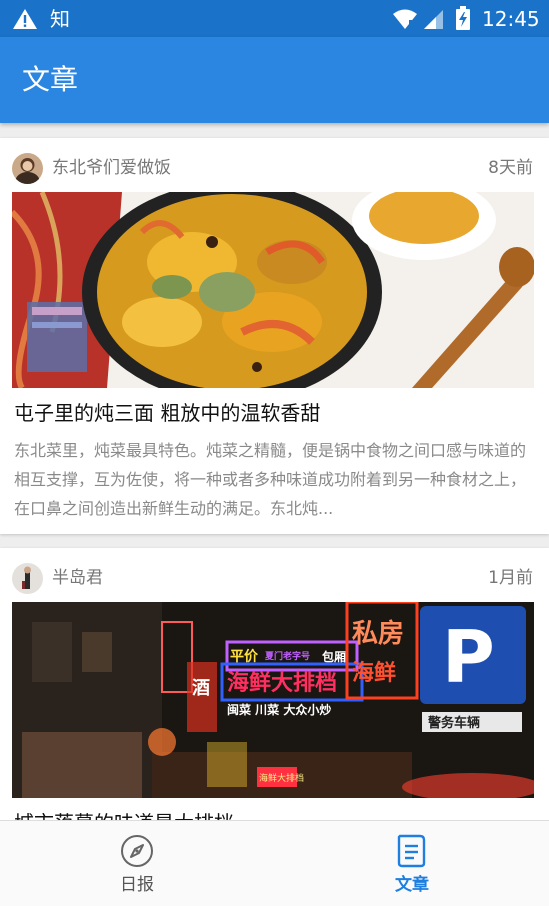  I want to click on nav-daily-label: 日报, so click(137, 885).